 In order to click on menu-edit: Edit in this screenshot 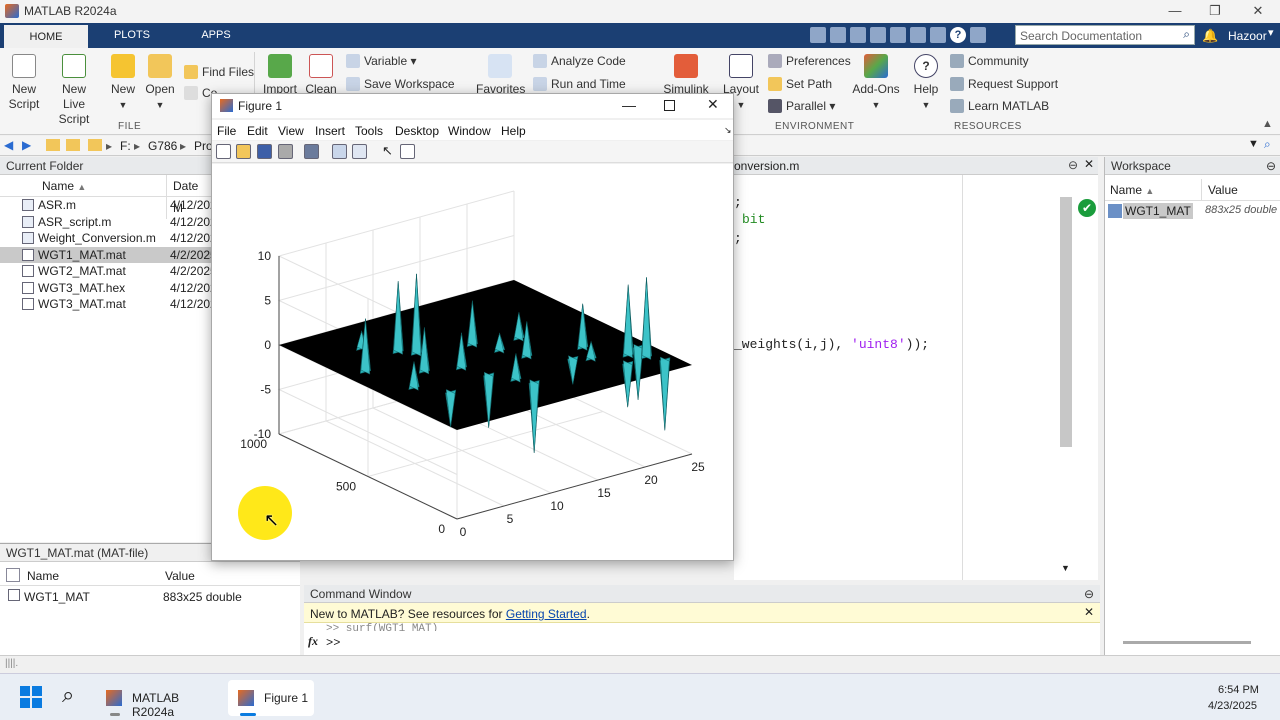, I will do `click(257, 131)`.